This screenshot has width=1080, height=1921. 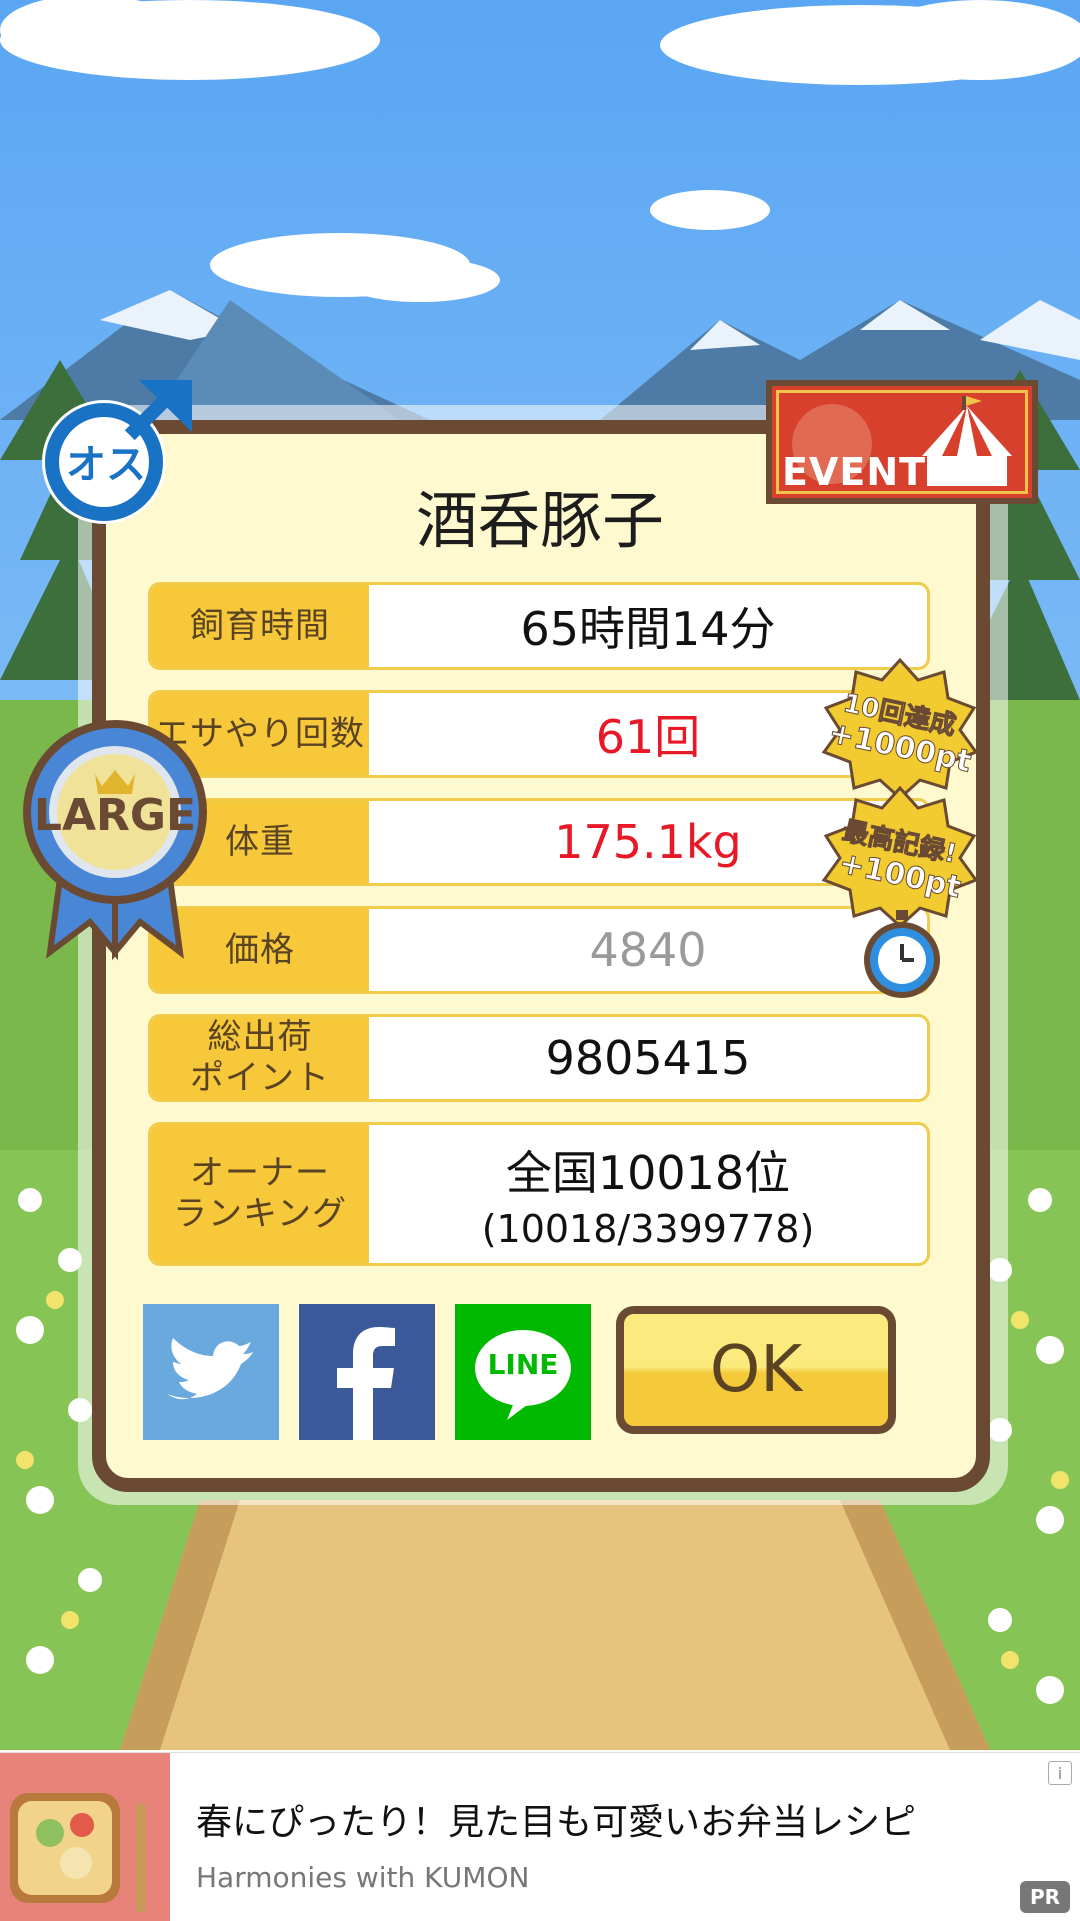 I want to click on stat-row-raising-time: 飼育時間 65時間14分, so click(x=539, y=626).